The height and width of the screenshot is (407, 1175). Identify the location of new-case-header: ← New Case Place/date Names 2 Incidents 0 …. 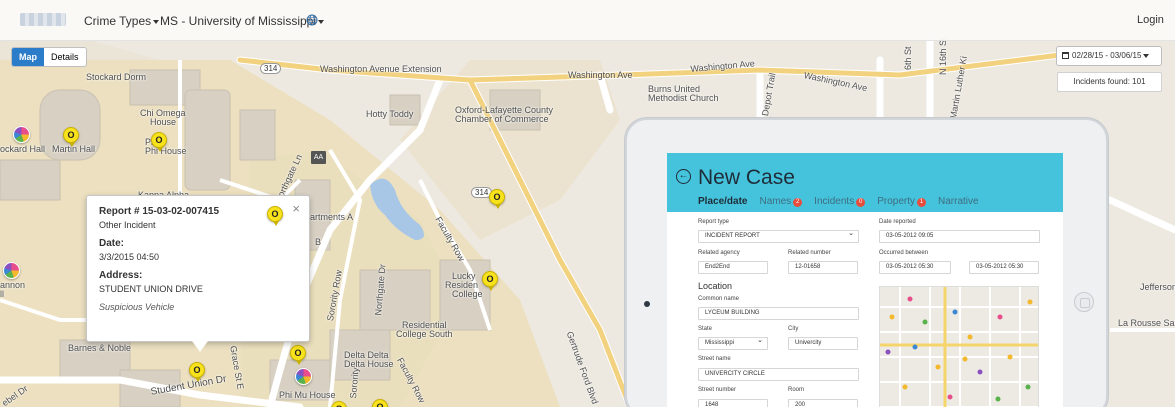
(865, 182).